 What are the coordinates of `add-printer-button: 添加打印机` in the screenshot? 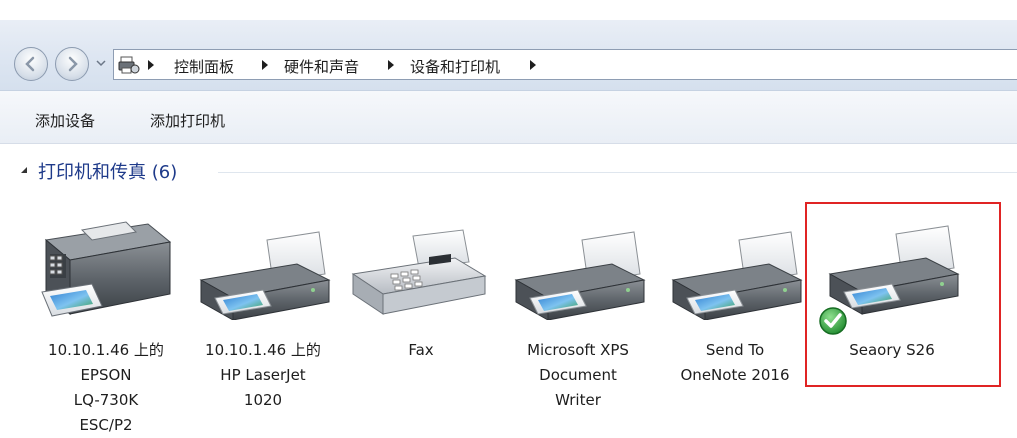 It's located at (187, 120).